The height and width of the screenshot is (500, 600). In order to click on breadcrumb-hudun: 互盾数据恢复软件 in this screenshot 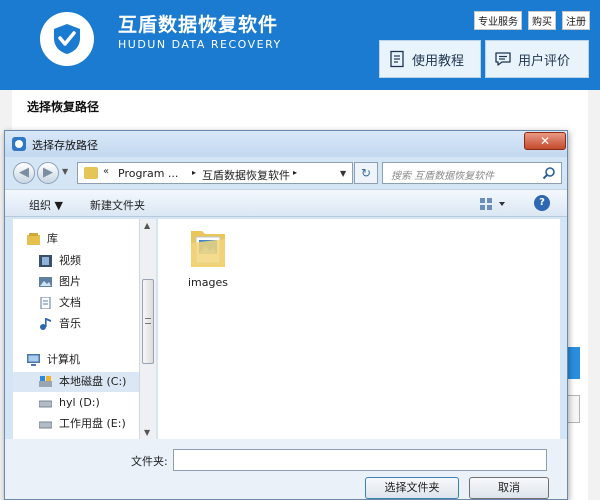, I will do `click(246, 175)`.